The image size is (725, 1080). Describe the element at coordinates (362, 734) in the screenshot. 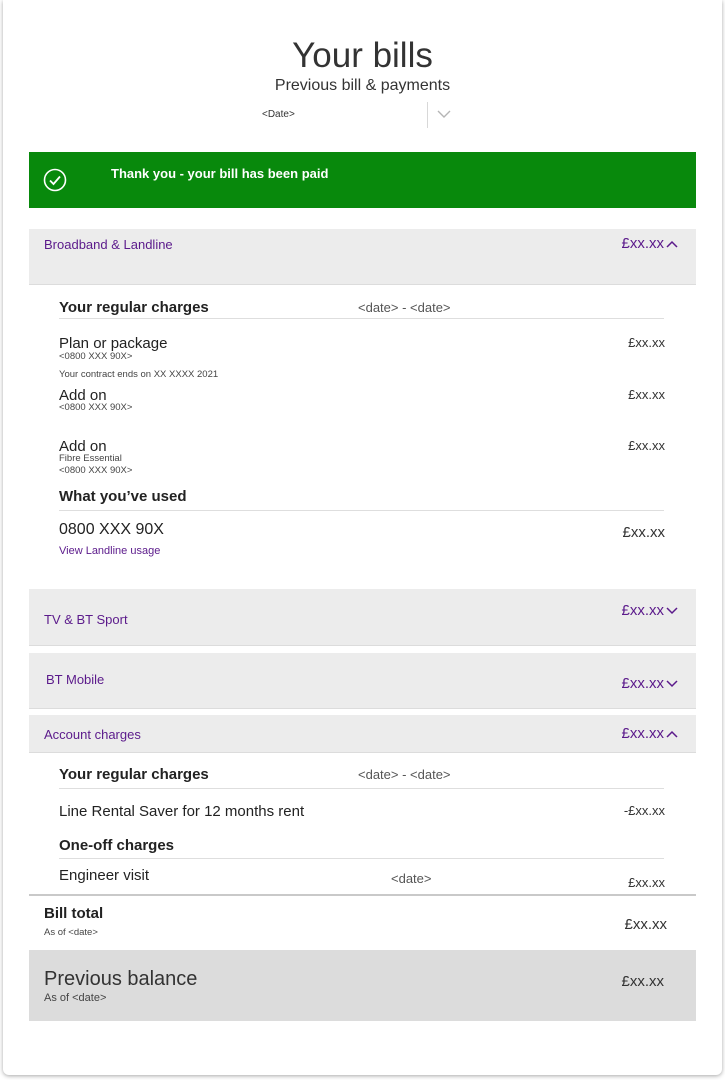

I see `section-account-header: Account charges £xx.xx` at that location.